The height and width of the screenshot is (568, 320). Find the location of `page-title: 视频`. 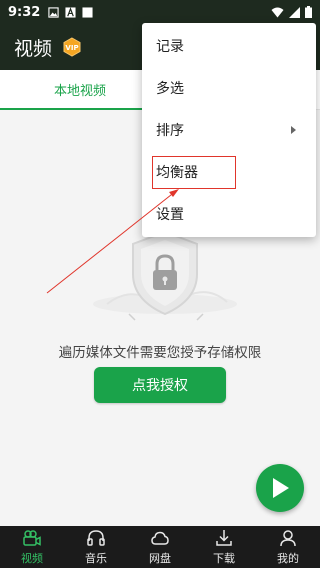

page-title: 视频 is located at coordinates (33, 48).